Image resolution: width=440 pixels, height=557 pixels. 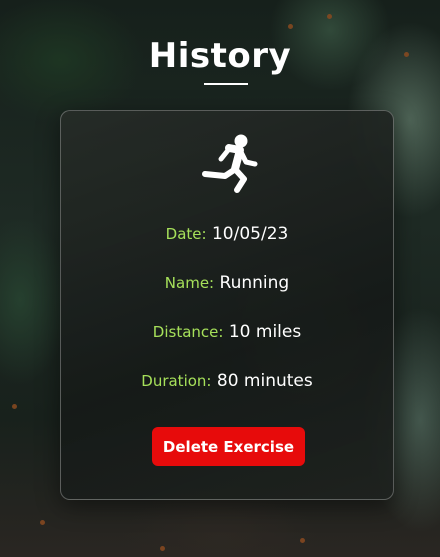 What do you see at coordinates (176, 381) in the screenshot?
I see `duration-label: Duration:` at bounding box center [176, 381].